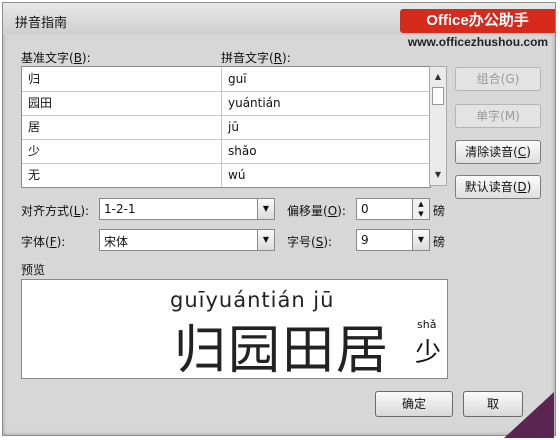 The width and height of the screenshot is (560, 440). I want to click on preview-label: 预览, so click(33, 270).